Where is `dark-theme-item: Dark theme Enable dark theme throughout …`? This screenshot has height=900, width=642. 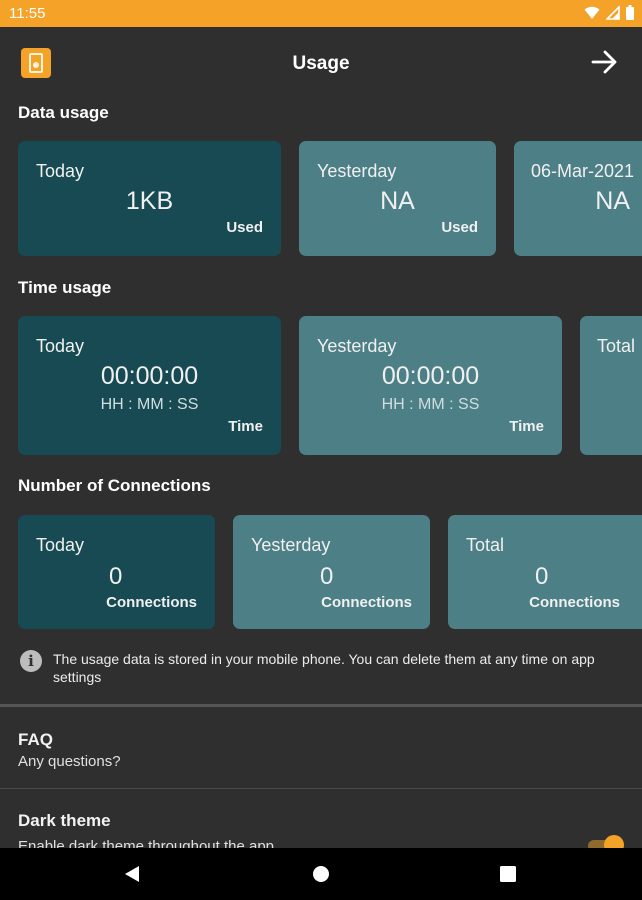 dark-theme-item: Dark theme Enable dark theme throughout … is located at coordinates (321, 818).